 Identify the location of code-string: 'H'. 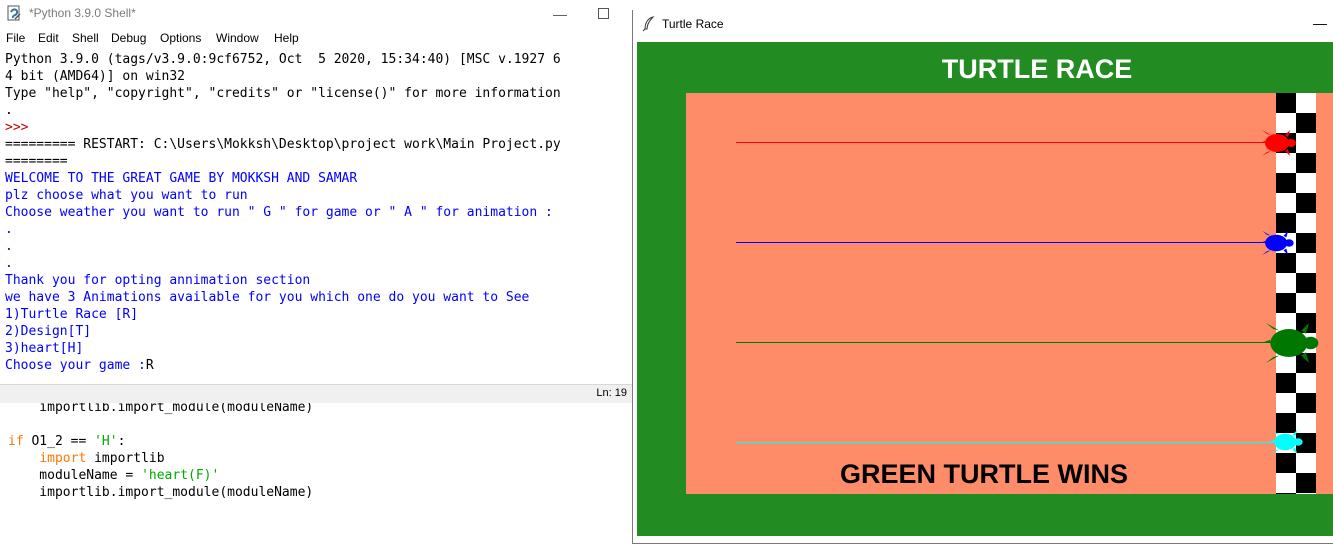
(106, 441).